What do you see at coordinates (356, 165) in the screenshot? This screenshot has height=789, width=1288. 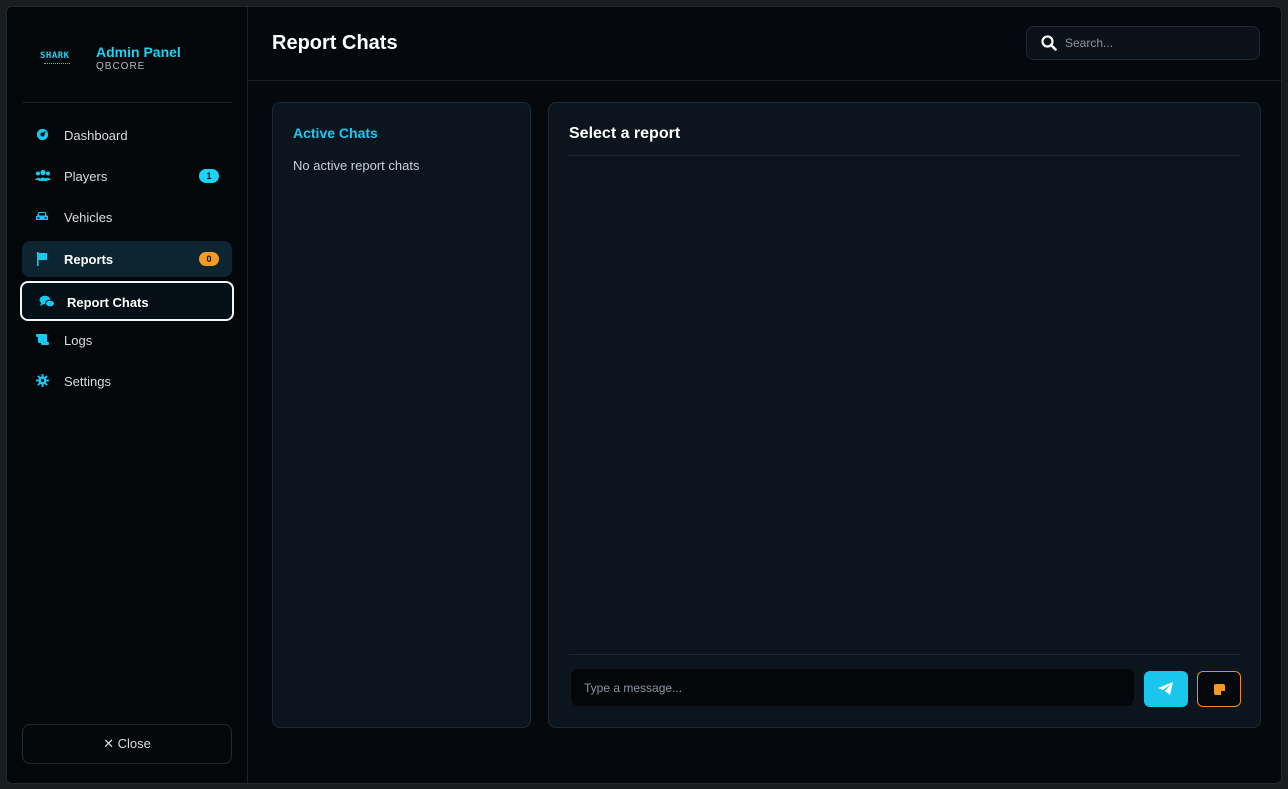 I see `empty-chats-message: No active report chats` at bounding box center [356, 165].